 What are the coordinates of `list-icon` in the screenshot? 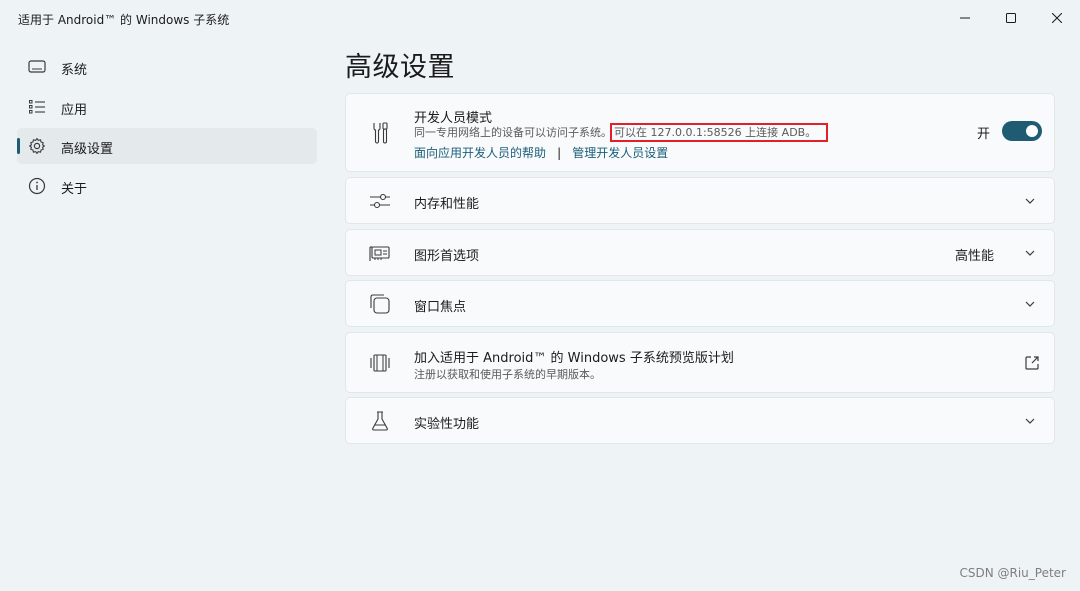 It's located at (37, 107).